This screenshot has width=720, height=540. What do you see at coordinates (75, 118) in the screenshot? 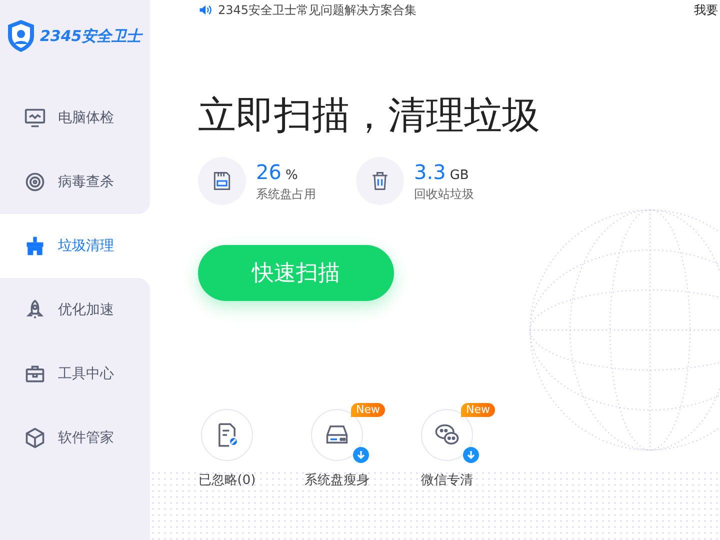
I see `sidebar-item: 电脑体检` at bounding box center [75, 118].